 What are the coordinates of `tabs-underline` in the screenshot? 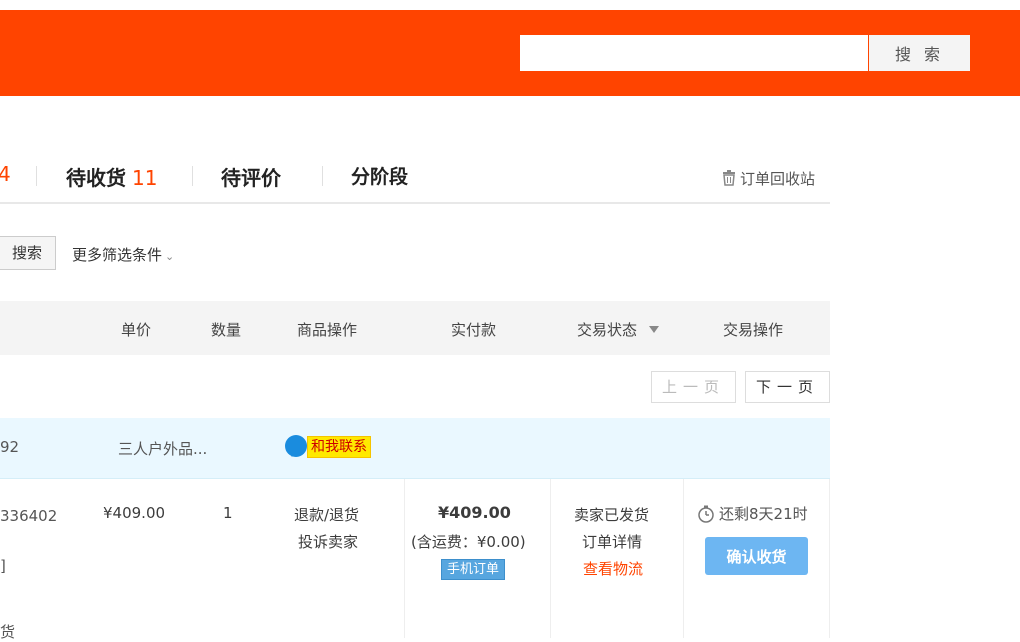 It's located at (415, 203).